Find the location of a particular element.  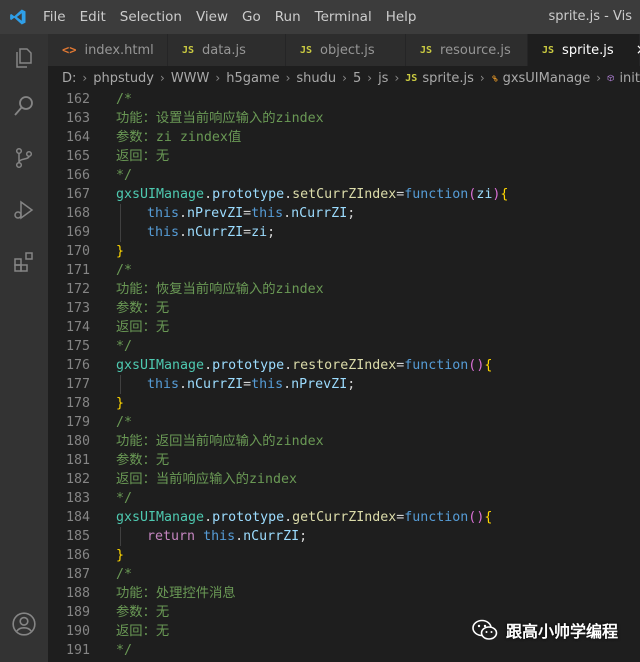

class-symbol-icon is located at coordinates (494, 78).